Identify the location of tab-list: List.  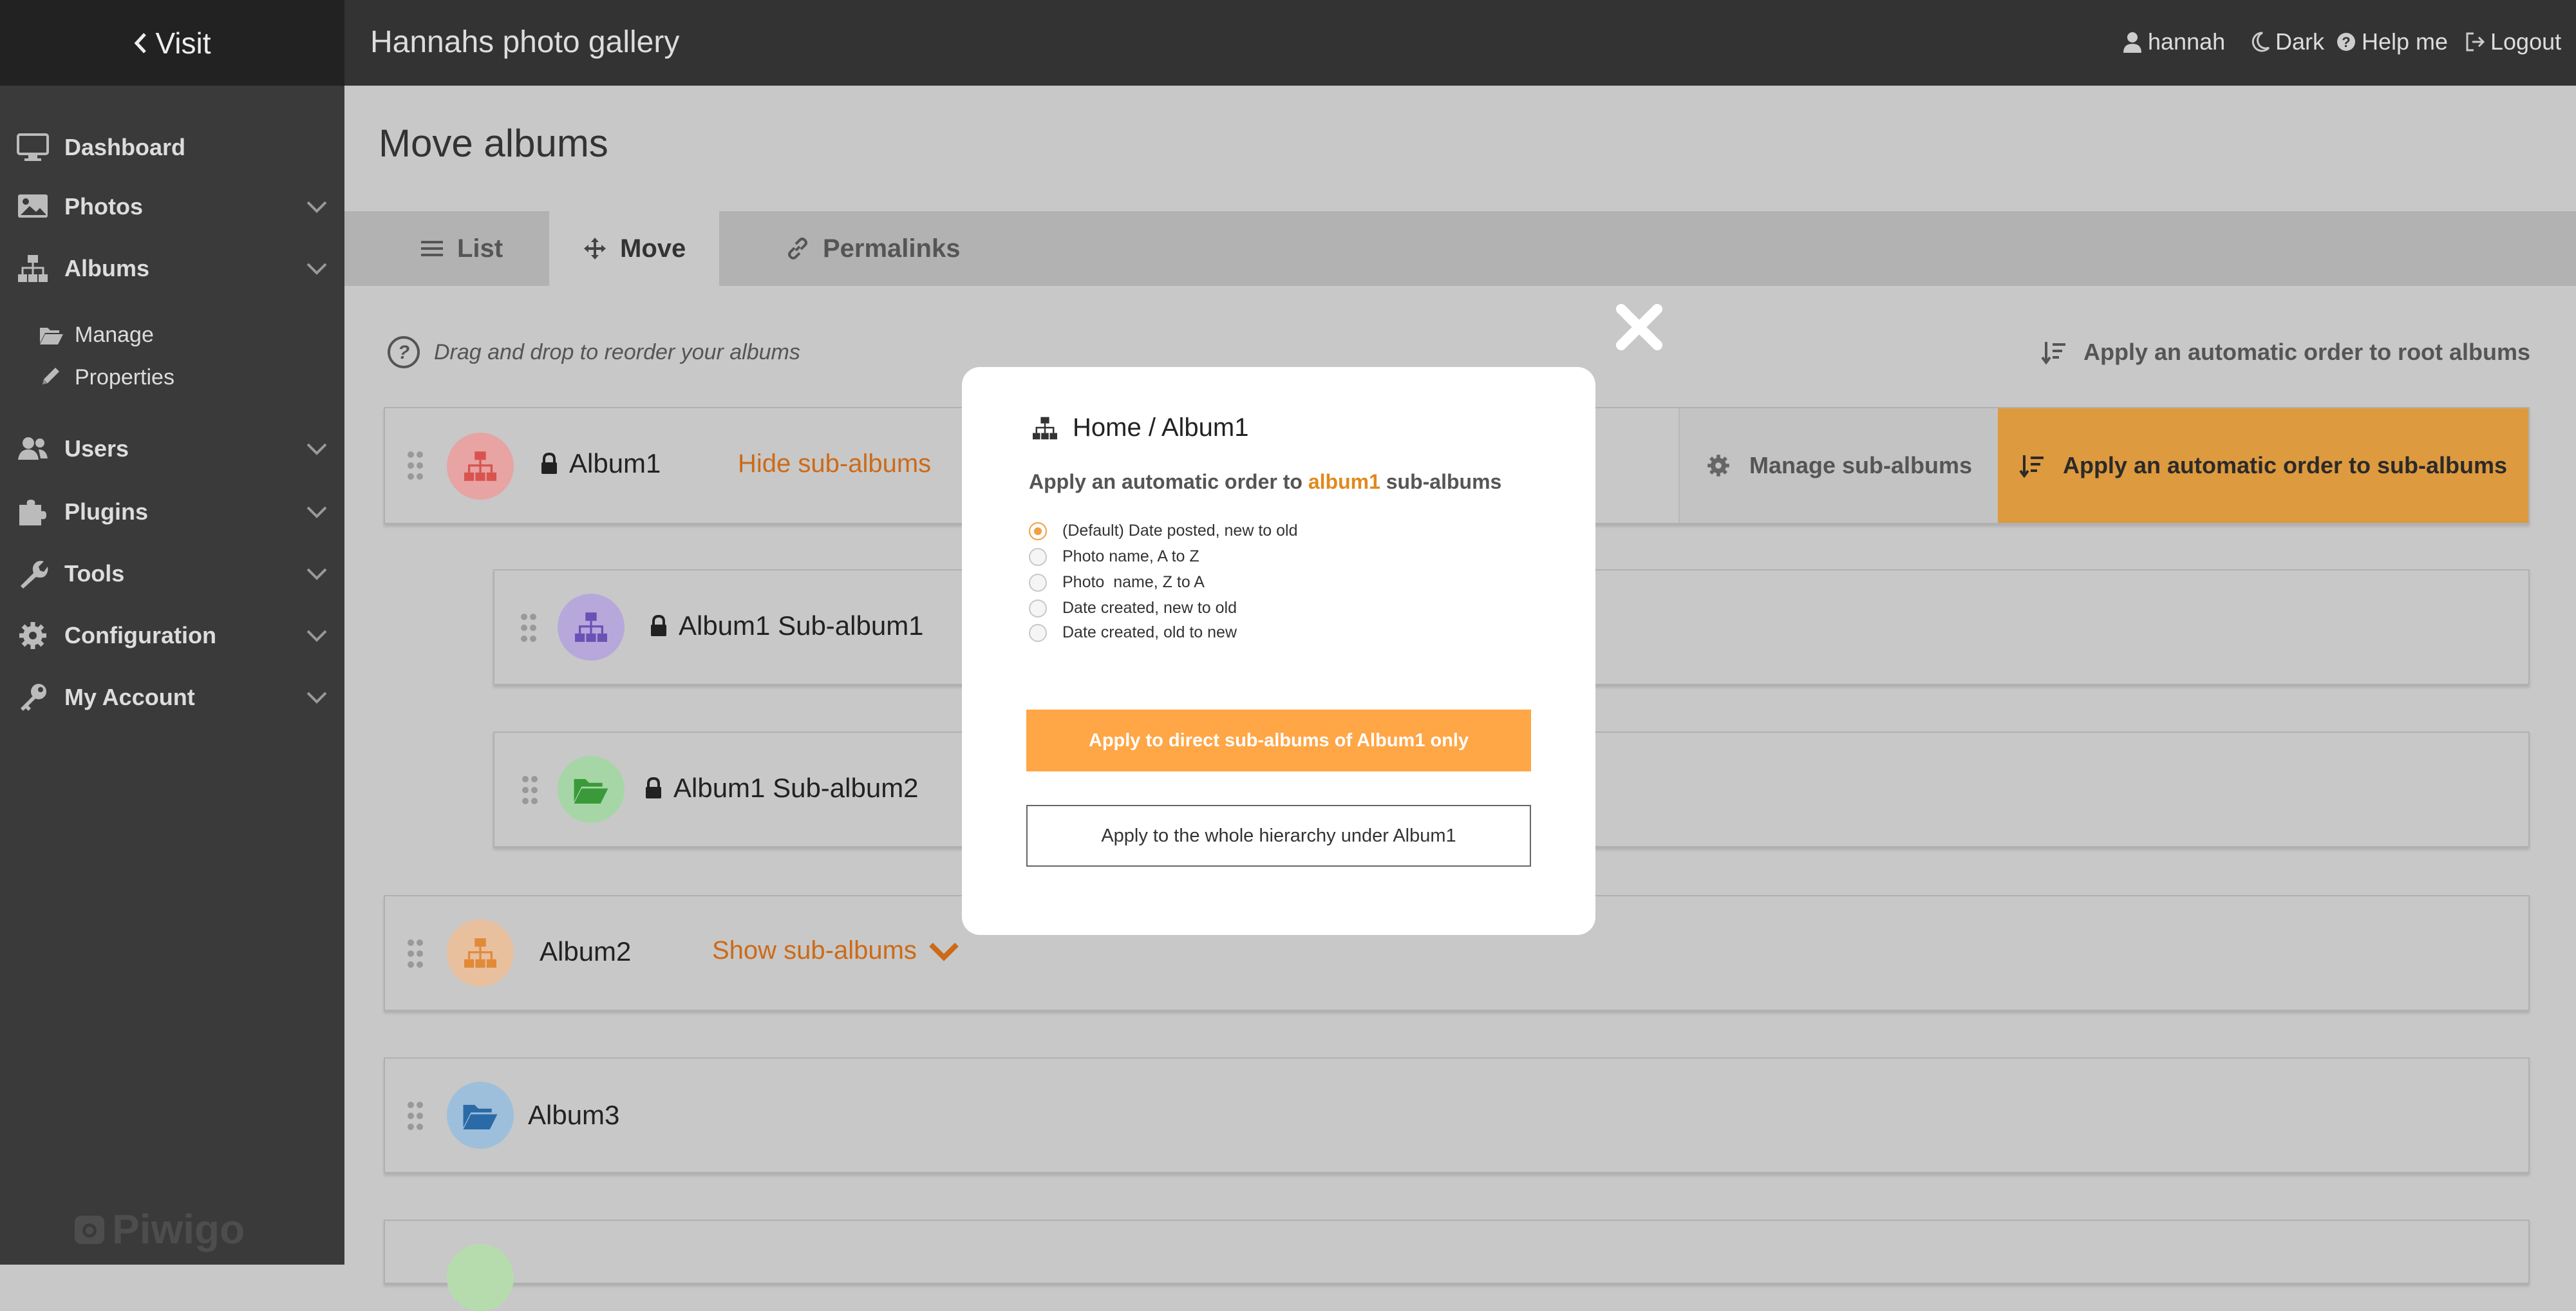
(461, 249).